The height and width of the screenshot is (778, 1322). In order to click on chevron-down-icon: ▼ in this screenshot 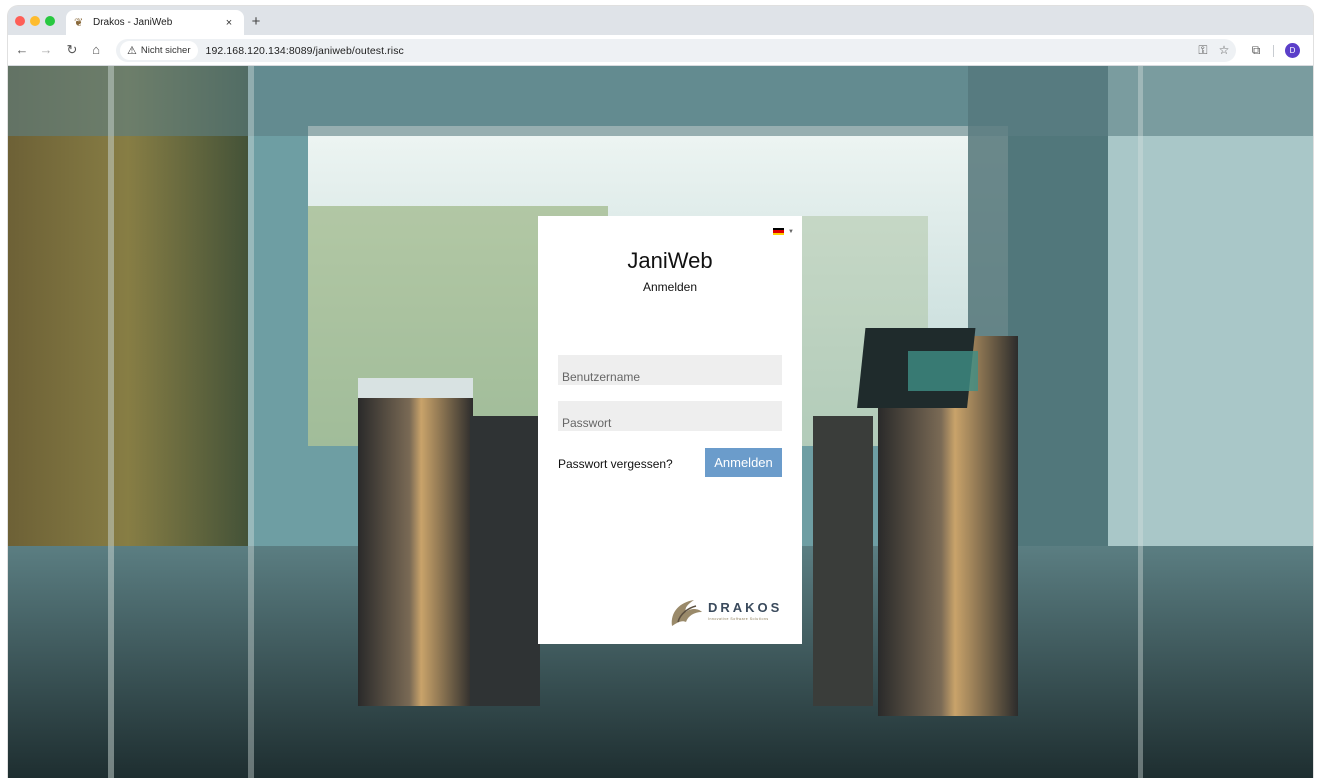, I will do `click(791, 231)`.